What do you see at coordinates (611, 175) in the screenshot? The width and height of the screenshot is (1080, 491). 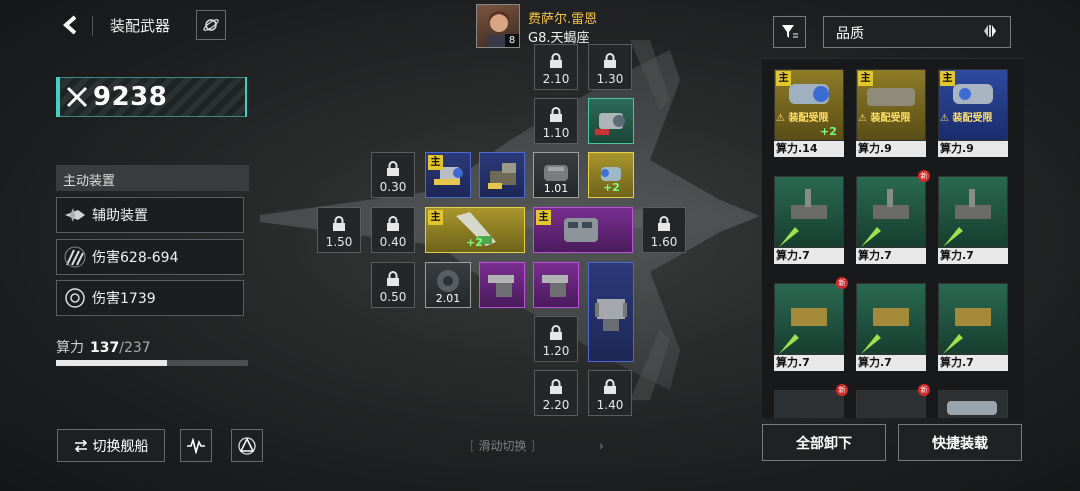 I see `equipped-weapon-slot: +2` at bounding box center [611, 175].